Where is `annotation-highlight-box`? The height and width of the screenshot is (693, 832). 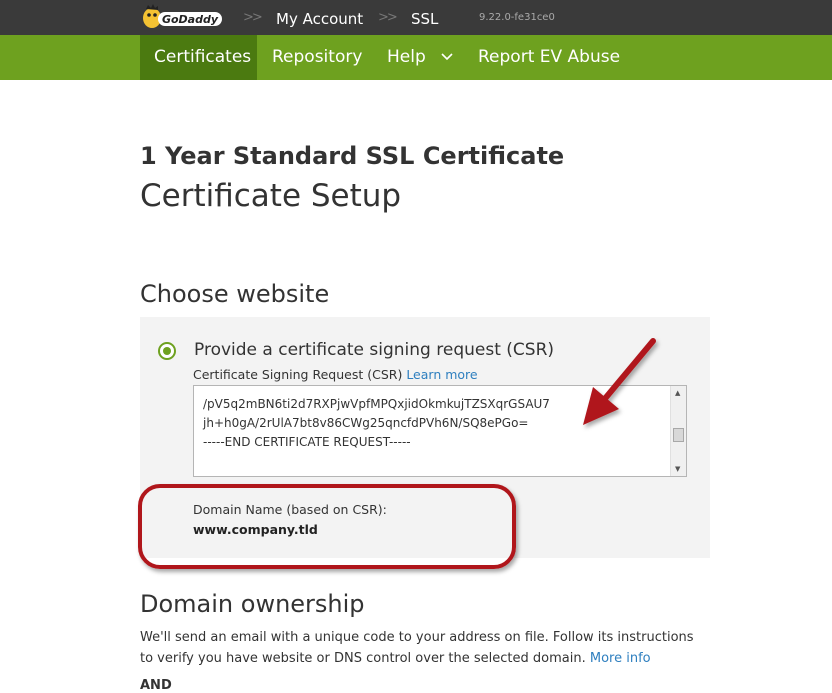
annotation-highlight-box is located at coordinates (327, 526).